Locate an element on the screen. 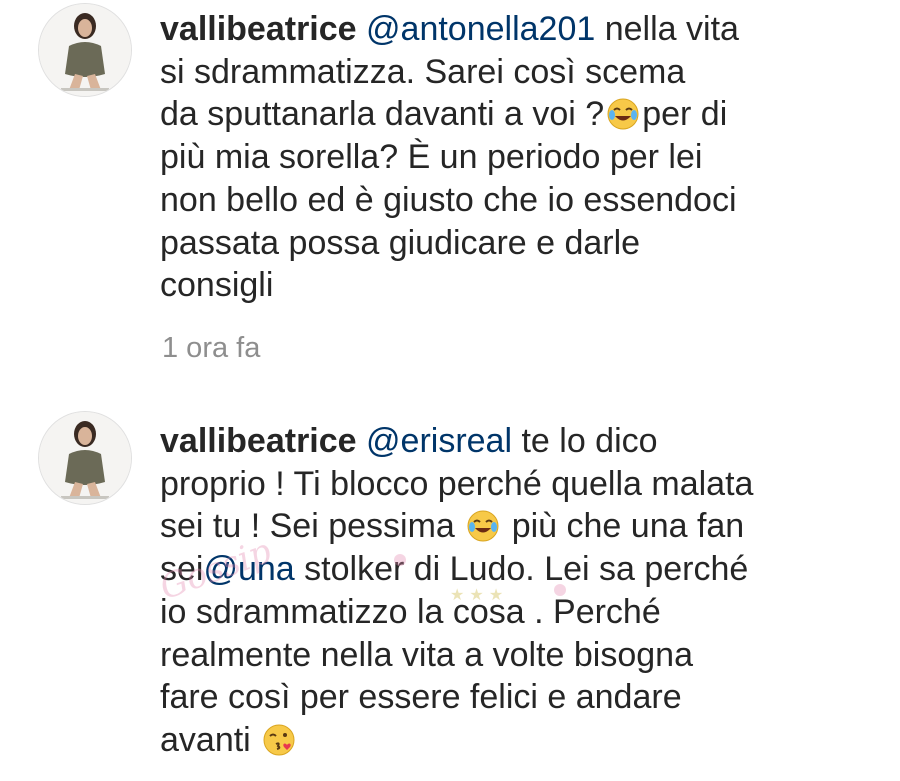  mention-link: @erisreal is located at coordinates (439, 441).